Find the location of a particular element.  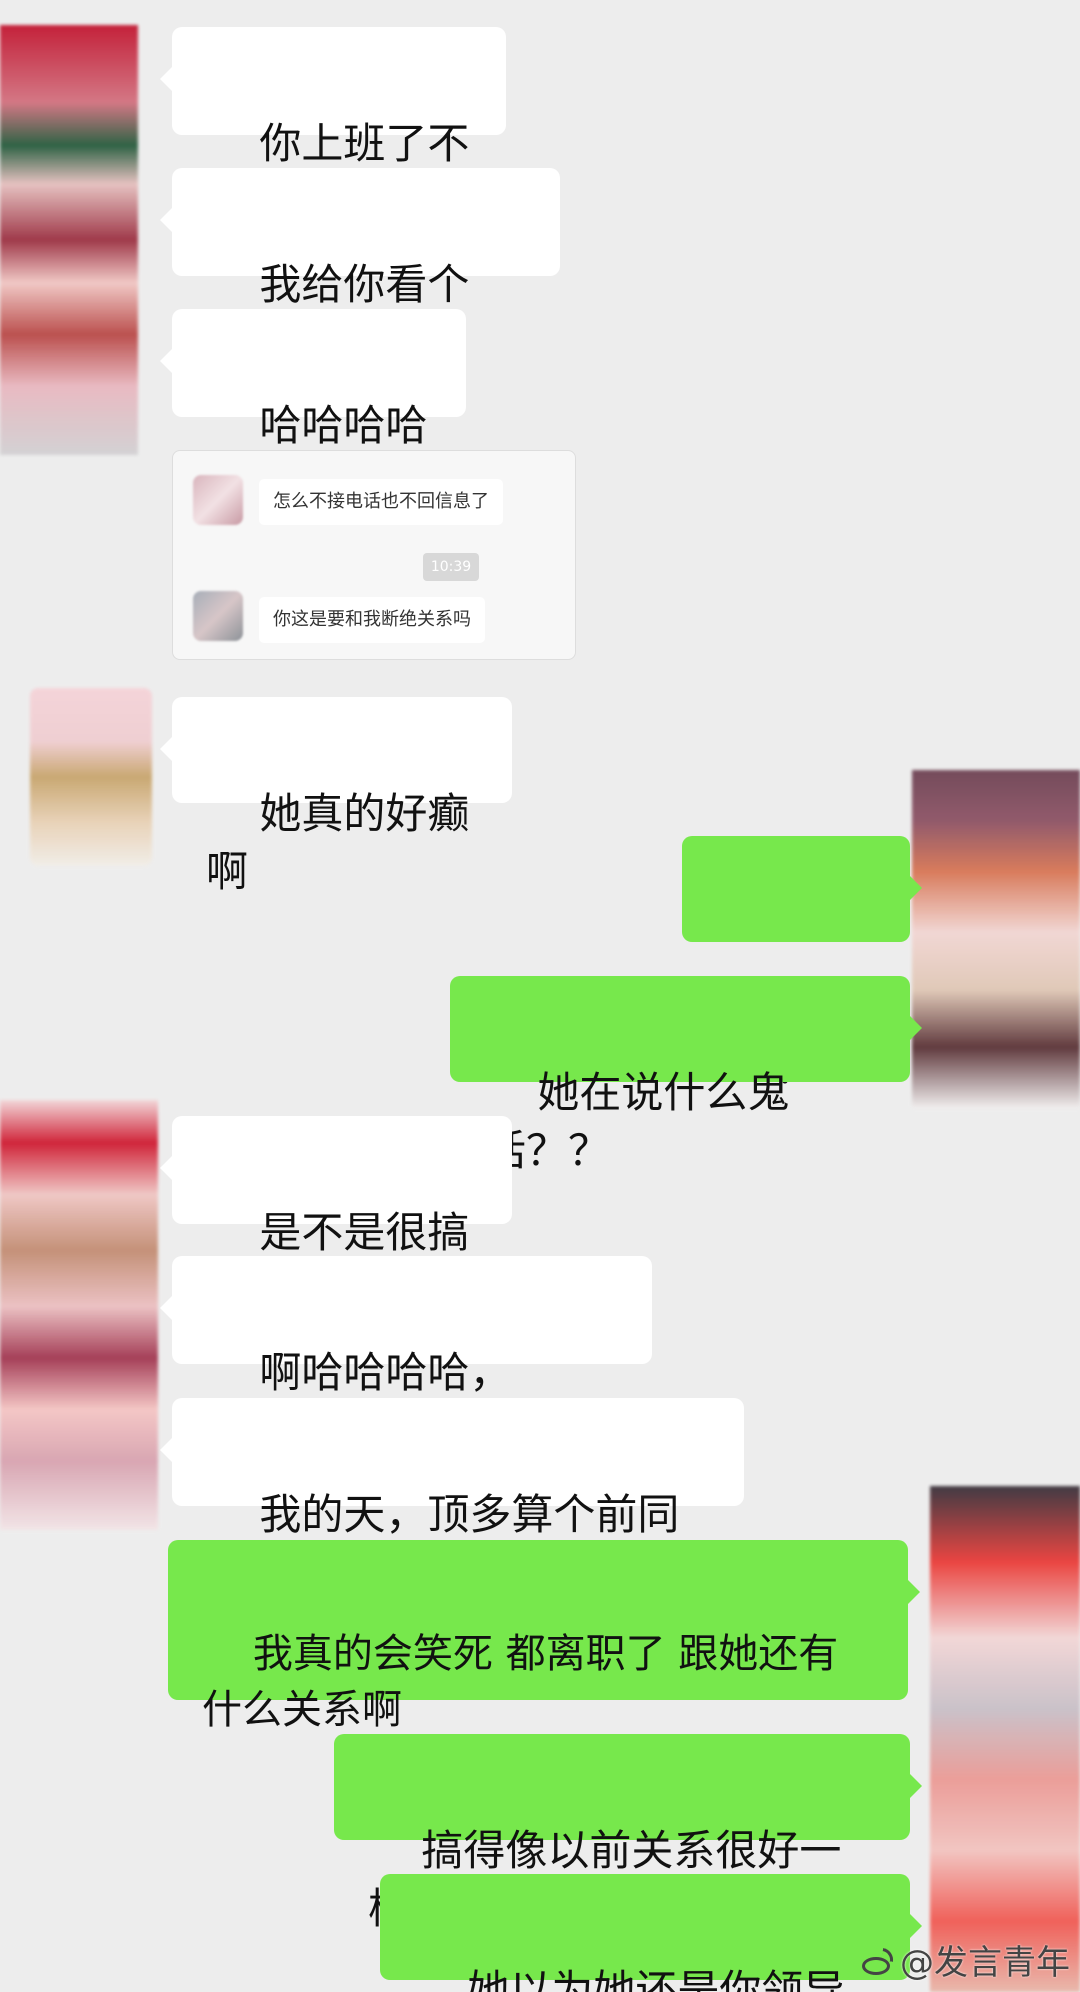

outgoing-message: 我真的会笑死 都离职了 跟她还有 什么关系啊 is located at coordinates (544, 1636).